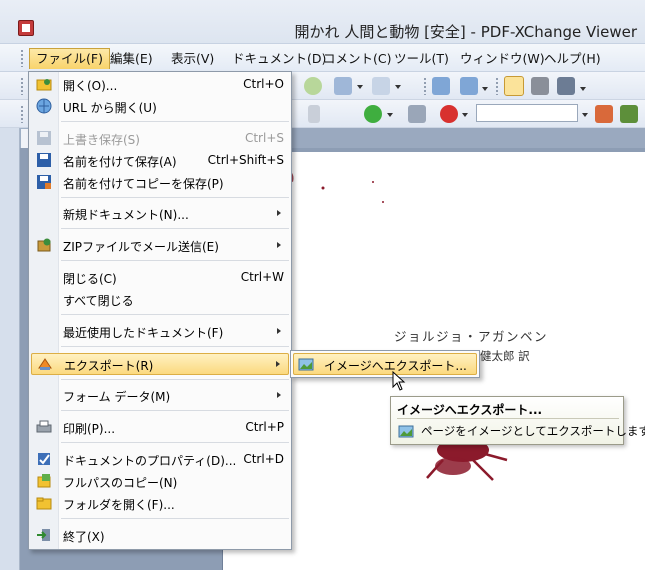  What do you see at coordinates (131, 58) in the screenshot?
I see `menu-edit: 編集(E)` at bounding box center [131, 58].